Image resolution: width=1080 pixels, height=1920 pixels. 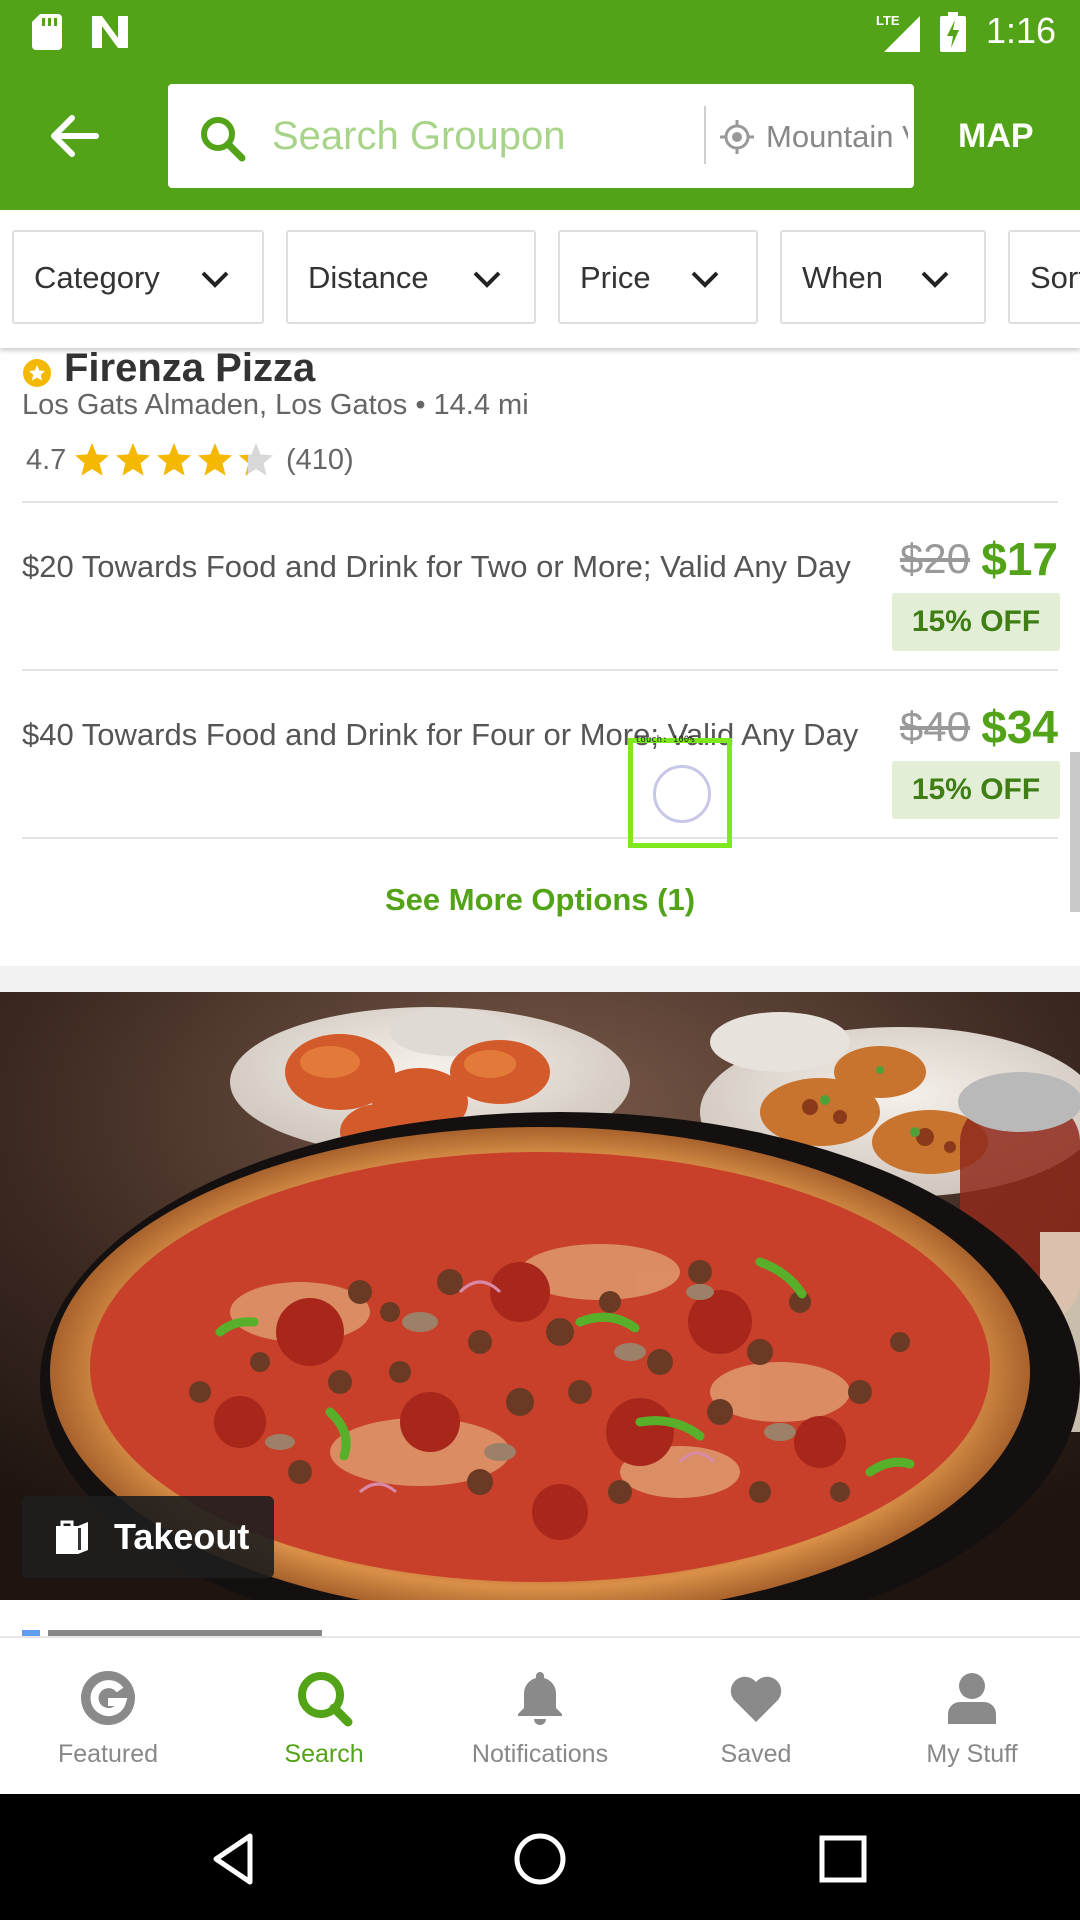 What do you see at coordinates (934, 726) in the screenshot?
I see `original-price: $40` at bounding box center [934, 726].